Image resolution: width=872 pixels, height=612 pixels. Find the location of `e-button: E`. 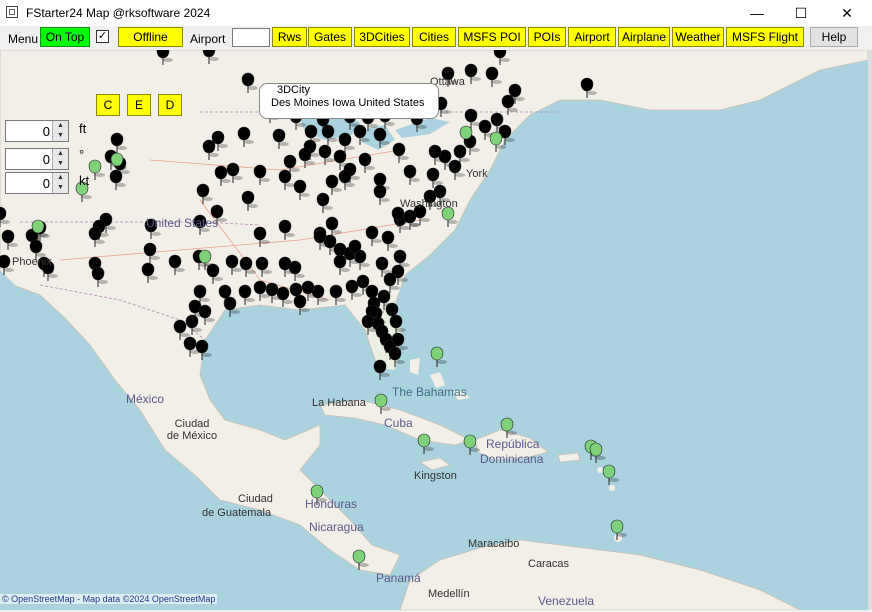

e-button: E is located at coordinates (139, 105).